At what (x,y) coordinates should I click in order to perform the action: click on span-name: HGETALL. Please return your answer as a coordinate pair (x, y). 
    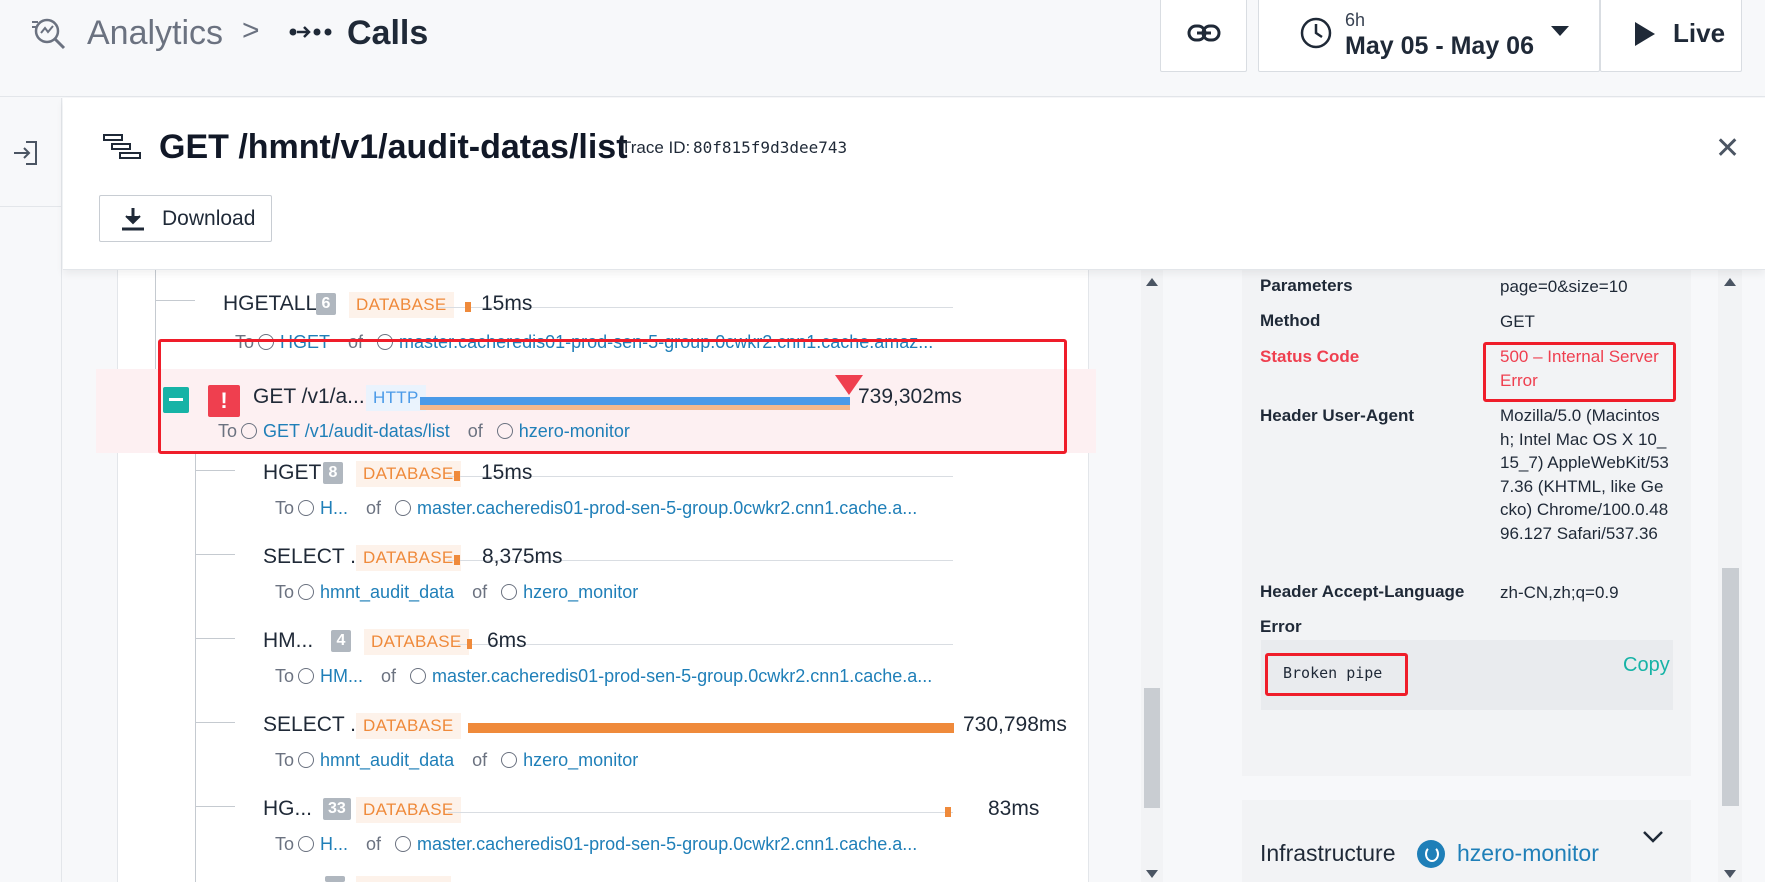
    Looking at the image, I should click on (270, 303).